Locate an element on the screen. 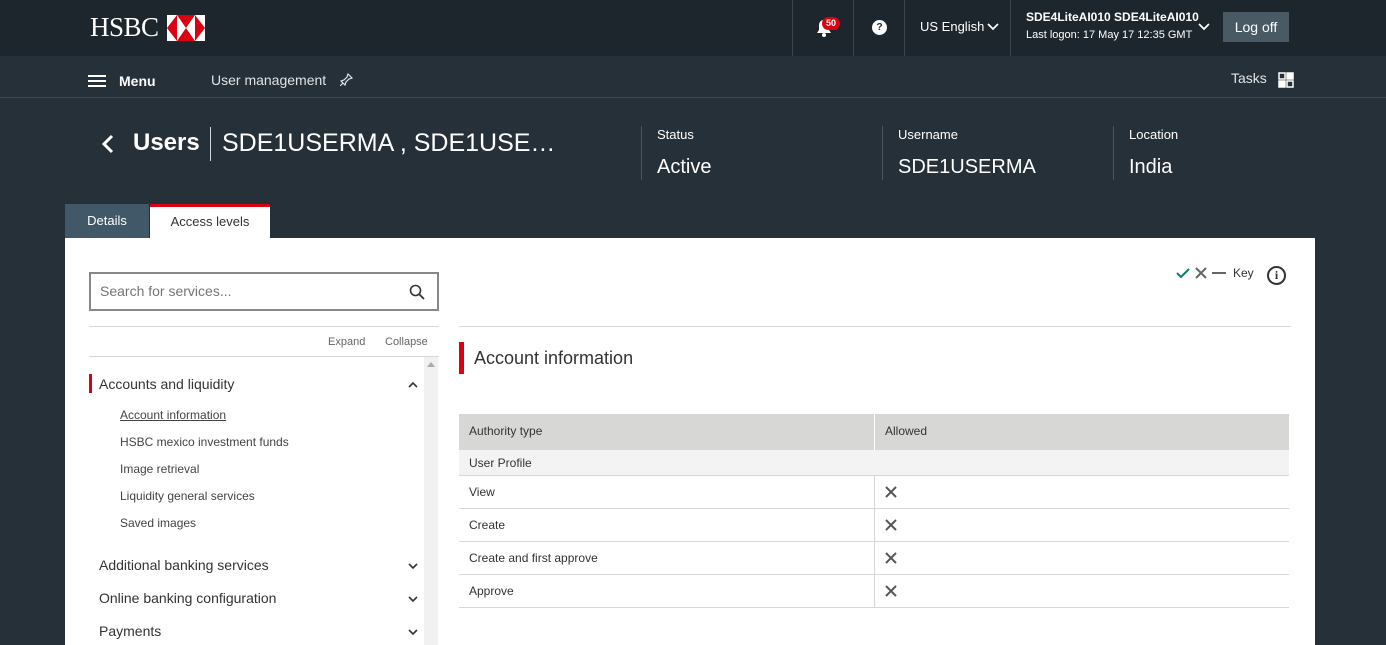 The height and width of the screenshot is (645, 1386). permission-key: Key is located at coordinates (1215, 273).